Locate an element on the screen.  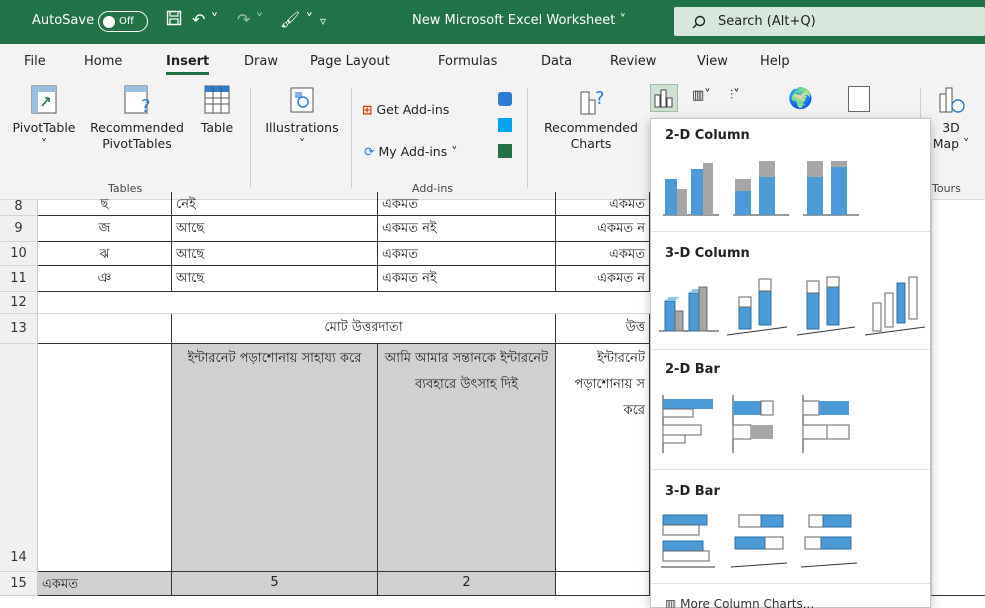
cell: ঝ is located at coordinates (105, 254).